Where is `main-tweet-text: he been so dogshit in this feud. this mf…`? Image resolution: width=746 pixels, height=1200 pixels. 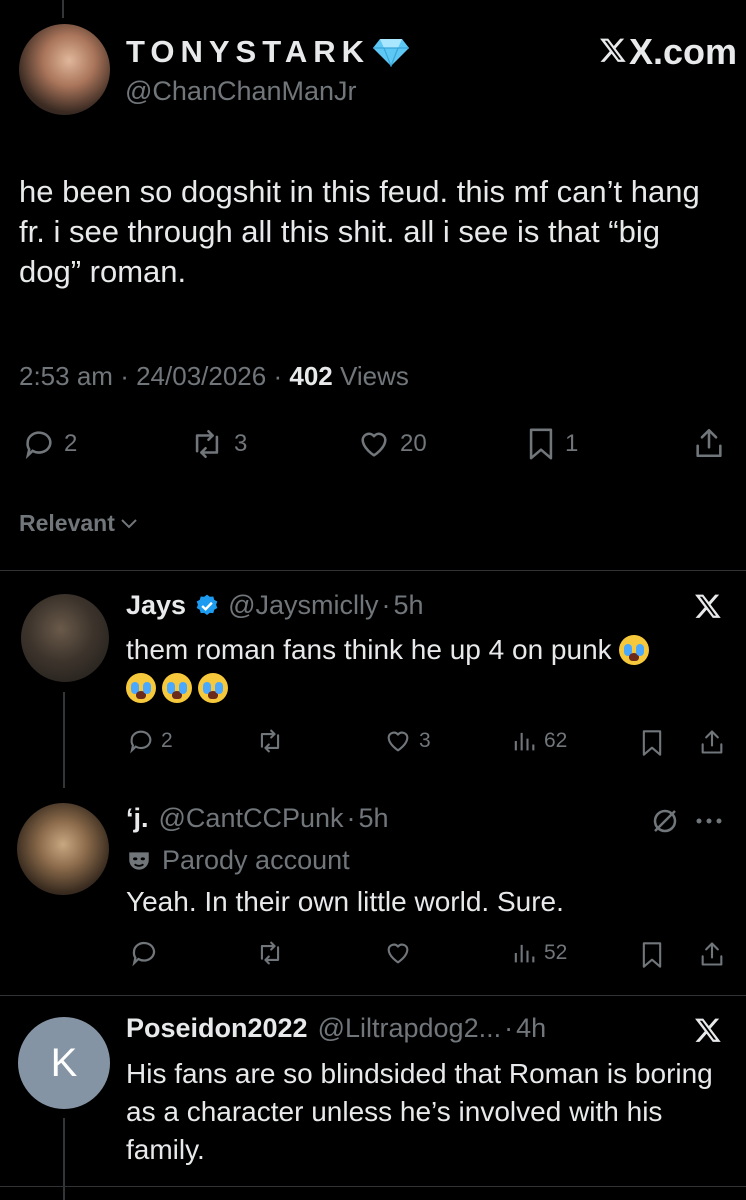
main-tweet-text: he been so dogshit in this feud. this mf… is located at coordinates (359, 231).